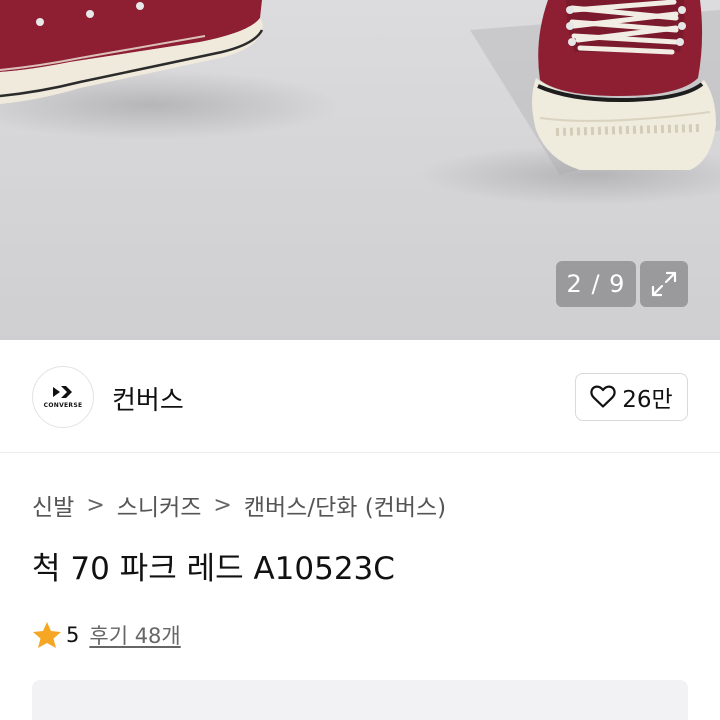 The height and width of the screenshot is (720, 720). I want to click on star-icon, so click(47, 635).